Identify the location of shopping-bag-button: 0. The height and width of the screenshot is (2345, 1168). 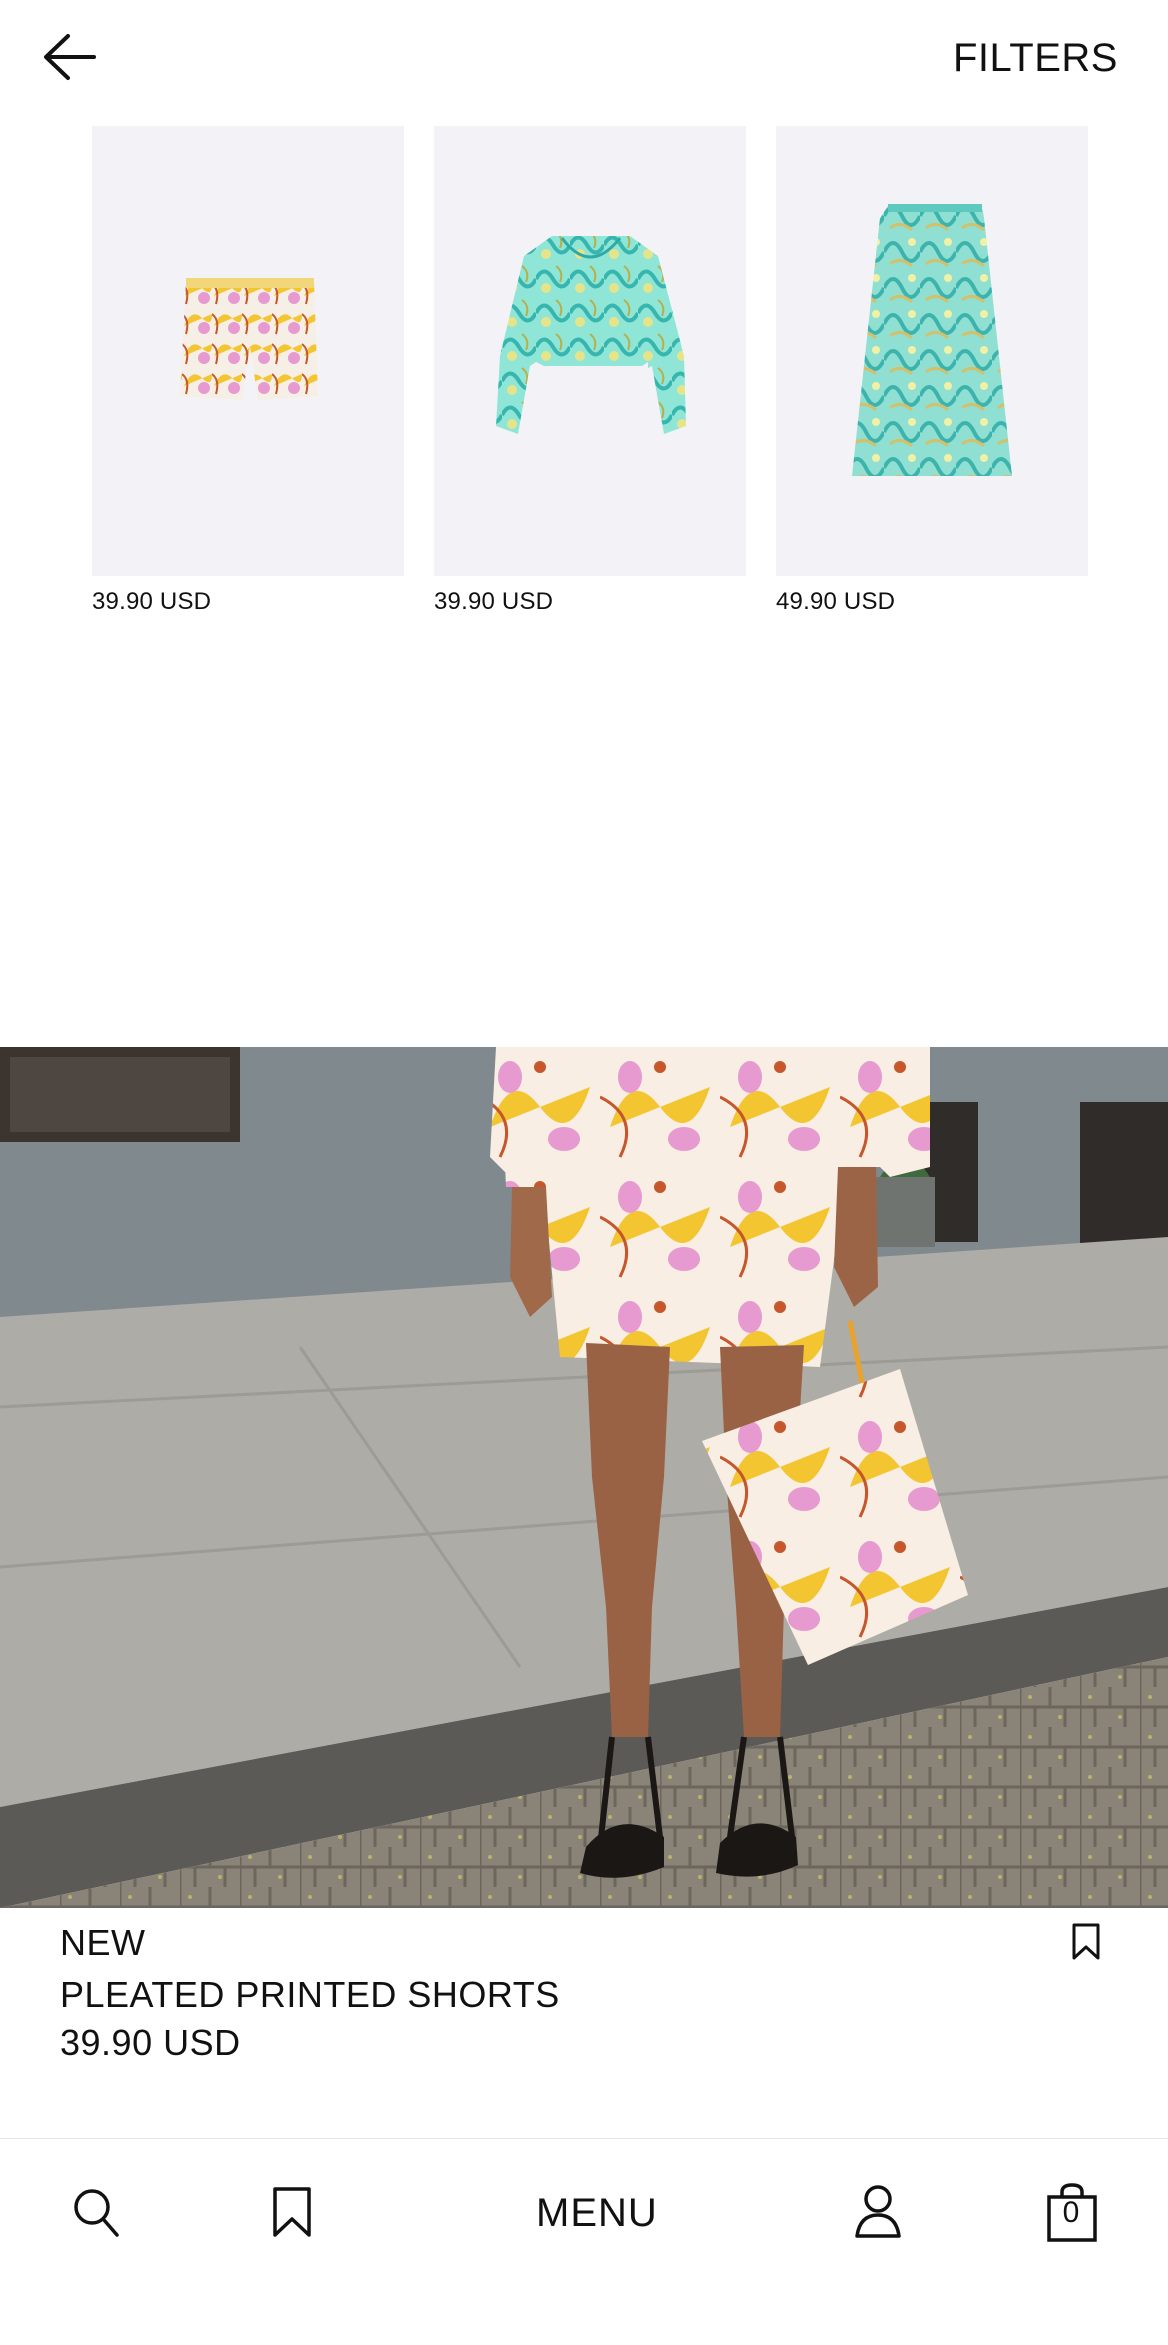
(1072, 2213).